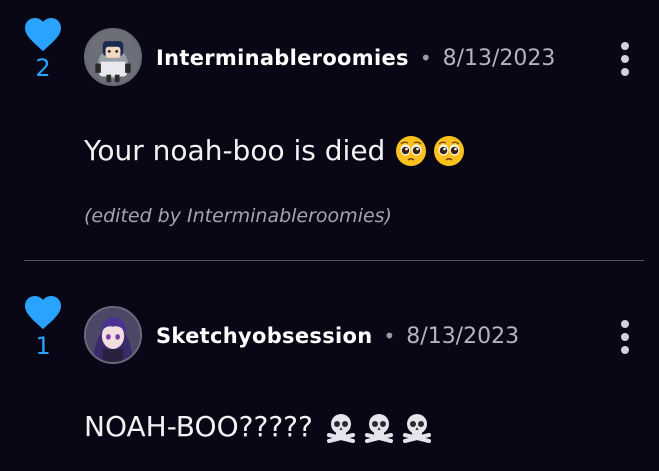 The height and width of the screenshot is (471, 659). I want to click on comment-meta: Interminableroomies • 8/13/2023, so click(355, 58).